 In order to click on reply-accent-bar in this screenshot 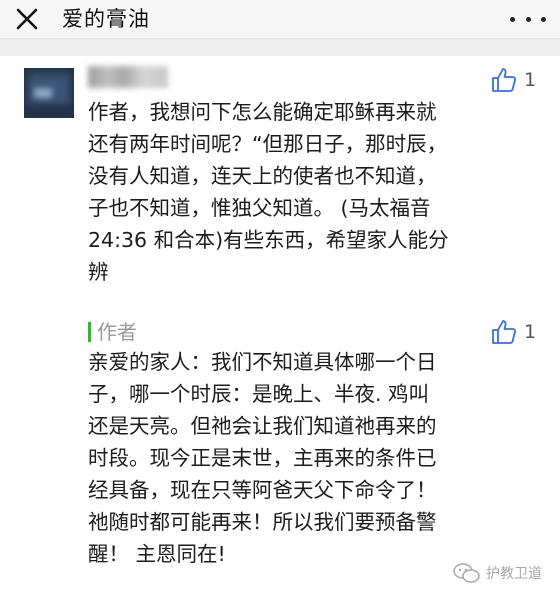, I will do `click(89, 332)`.